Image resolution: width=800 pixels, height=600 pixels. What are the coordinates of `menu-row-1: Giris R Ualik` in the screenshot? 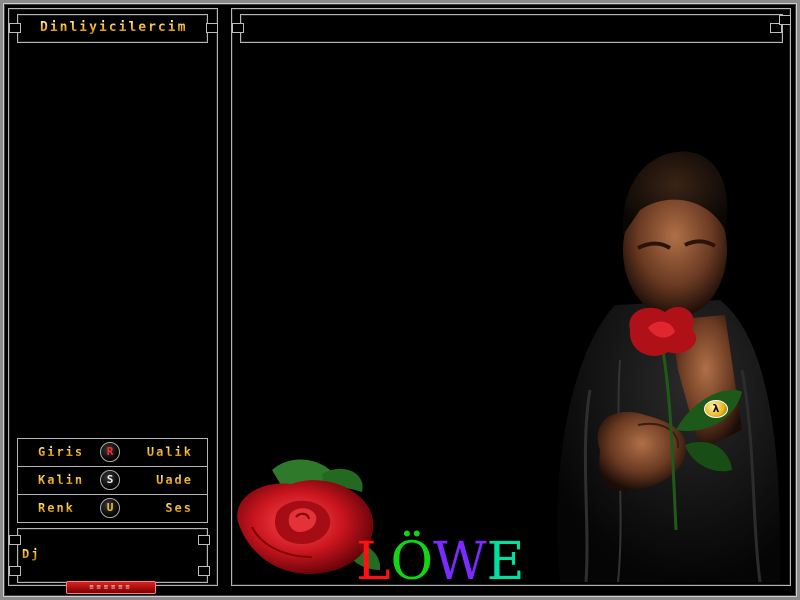 It's located at (112, 452).